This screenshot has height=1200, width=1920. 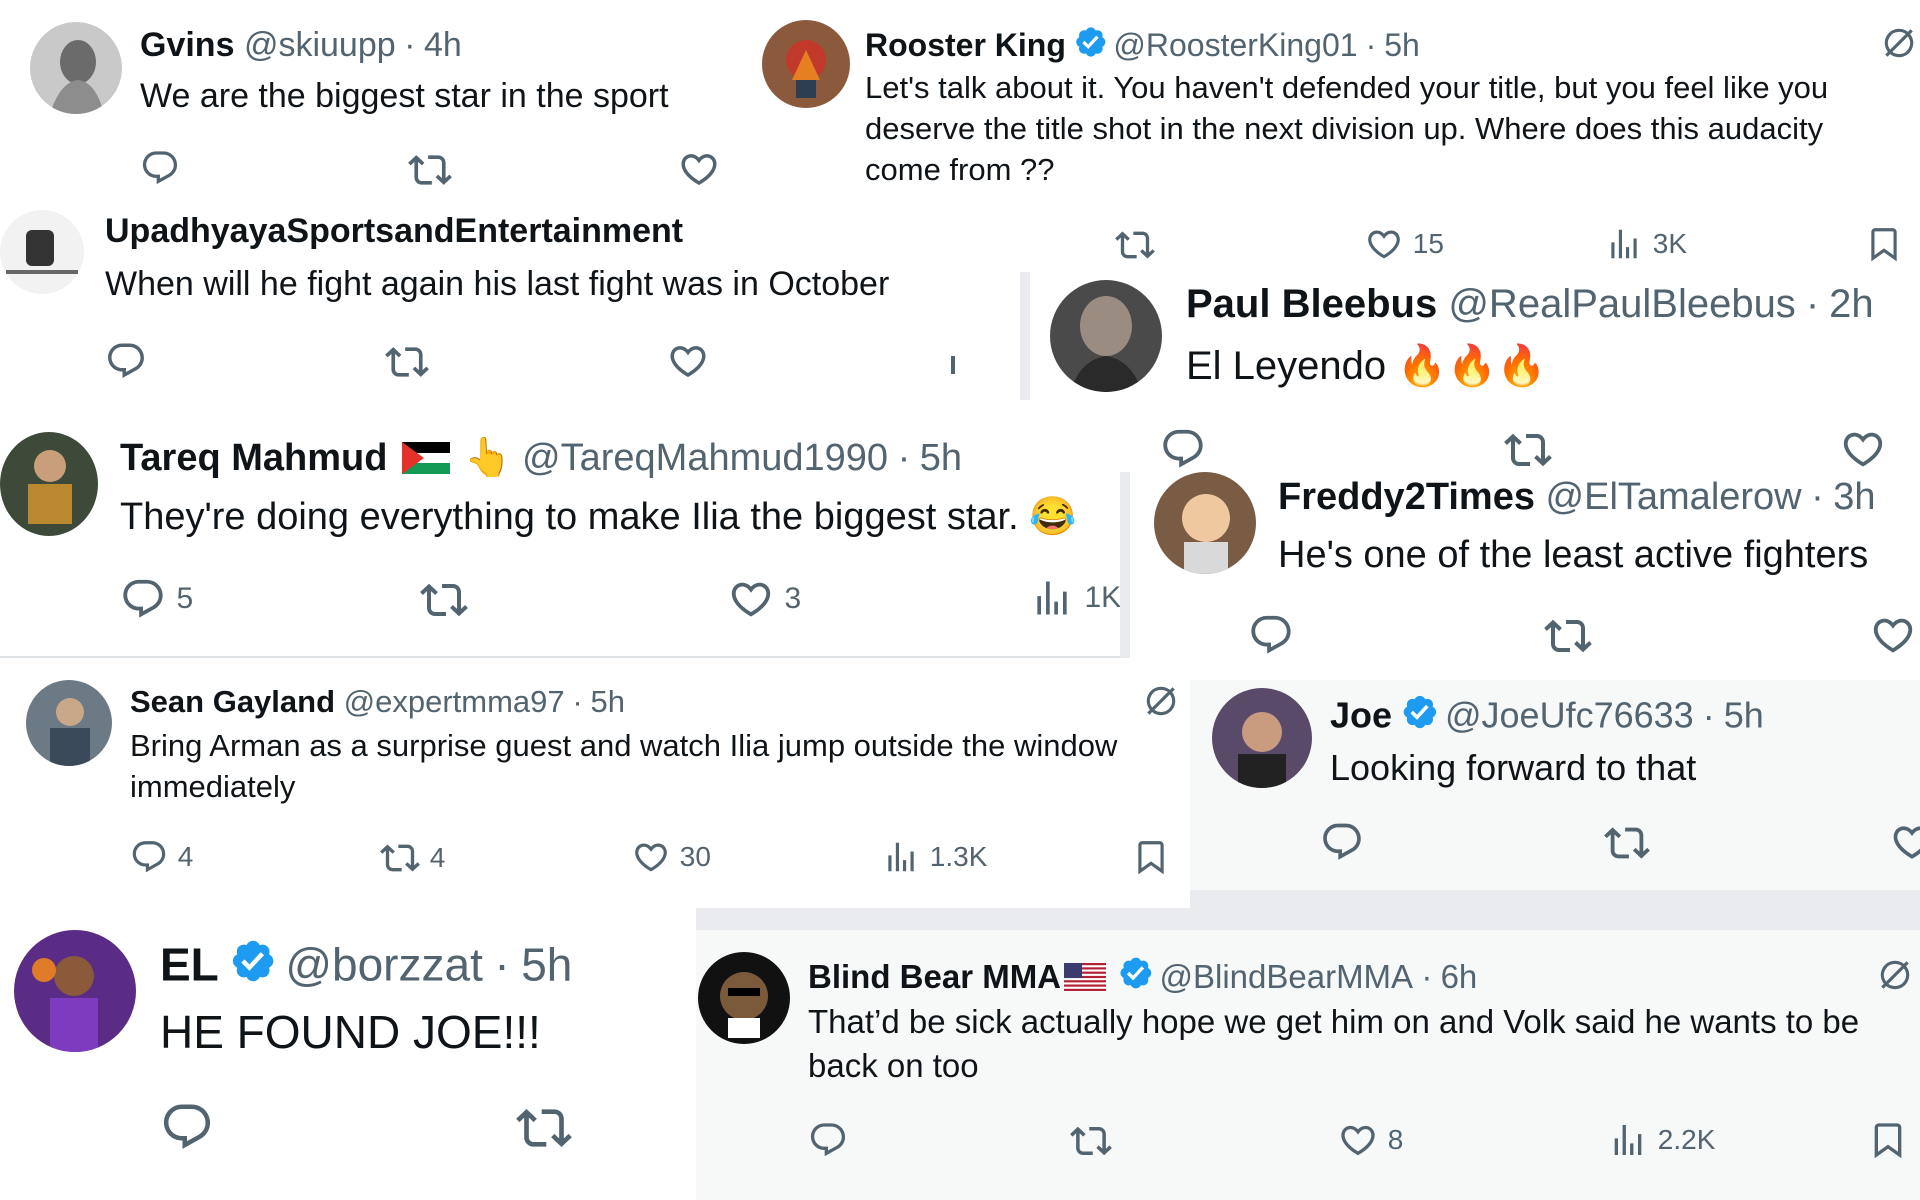 What do you see at coordinates (1286, 976) in the screenshot?
I see `handle: @BlindBearMMA` at bounding box center [1286, 976].